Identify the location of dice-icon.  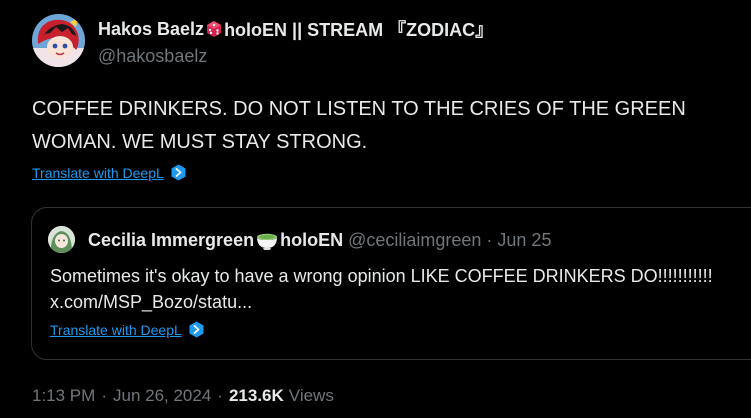
(214, 29).